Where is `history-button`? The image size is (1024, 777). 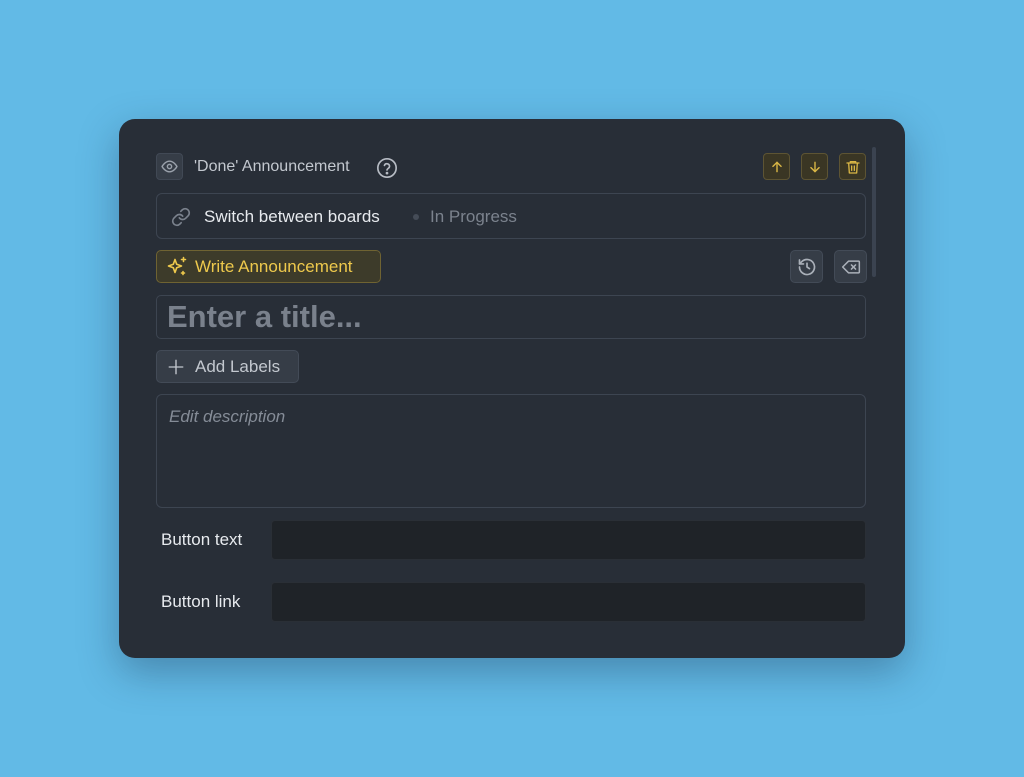 history-button is located at coordinates (806, 266).